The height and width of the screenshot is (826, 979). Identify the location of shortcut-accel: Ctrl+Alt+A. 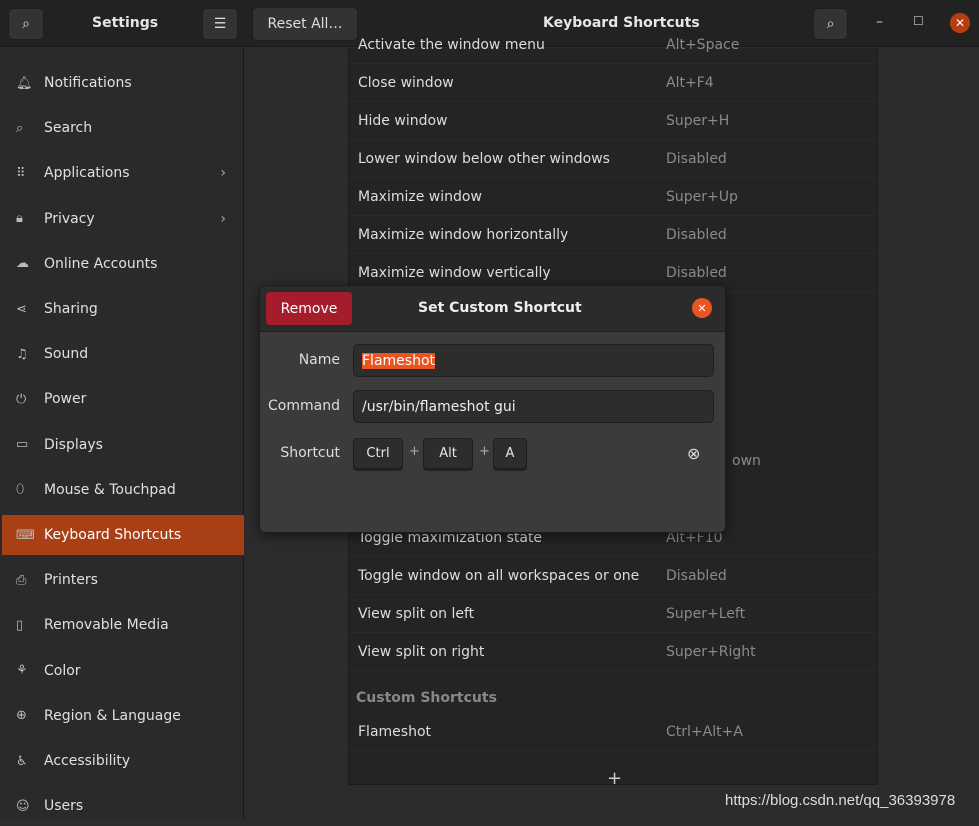
(704, 731).